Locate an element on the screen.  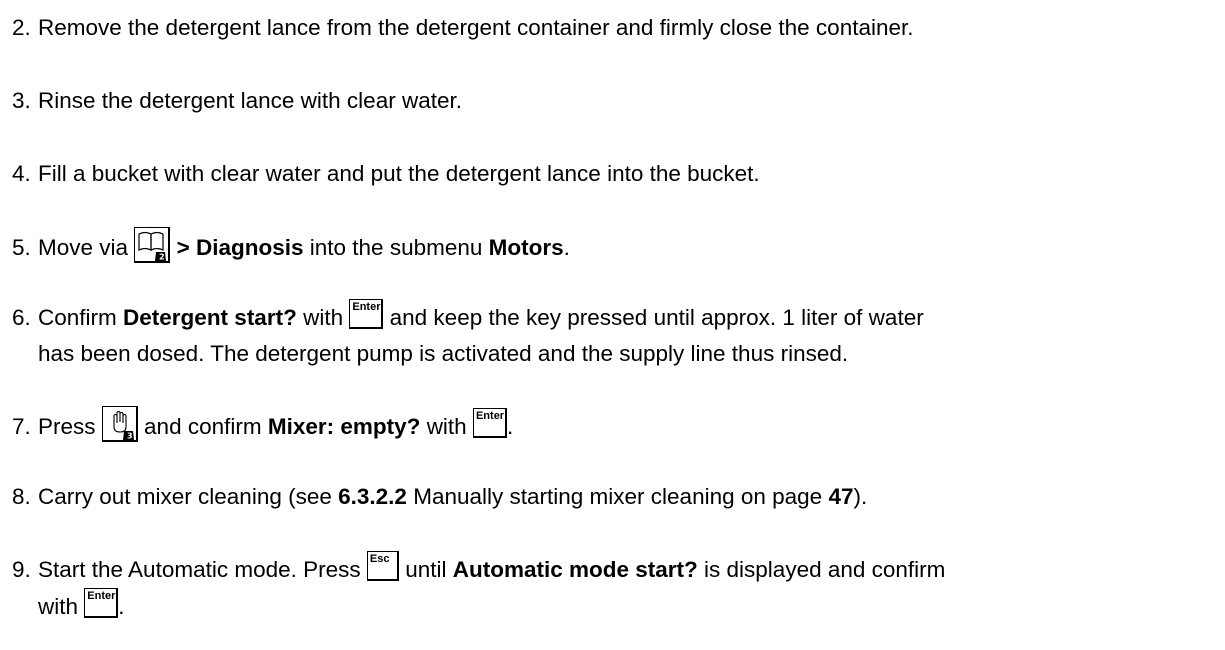
step-number: 5. is located at coordinates (21, 247).